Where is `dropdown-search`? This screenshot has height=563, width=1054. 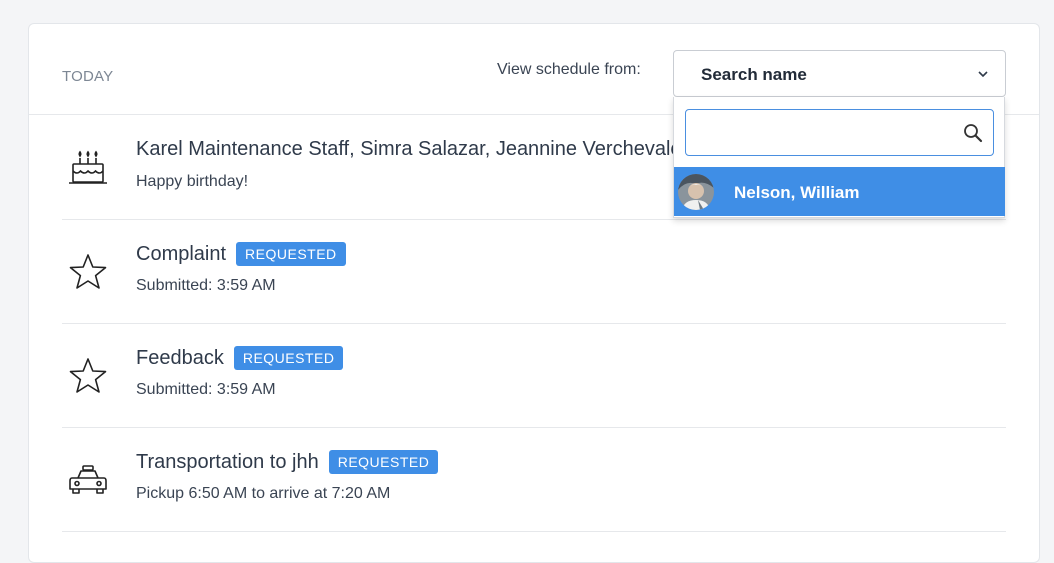 dropdown-search is located at coordinates (839, 132).